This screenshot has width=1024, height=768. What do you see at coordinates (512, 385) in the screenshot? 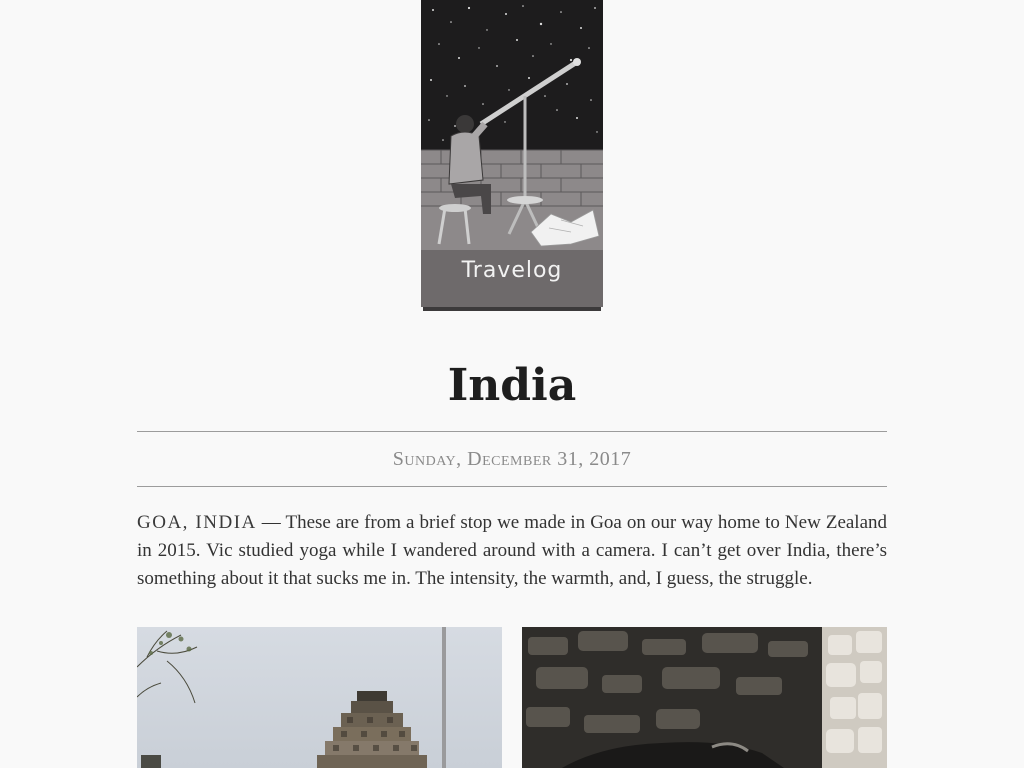
I see `post-title: India` at bounding box center [512, 385].